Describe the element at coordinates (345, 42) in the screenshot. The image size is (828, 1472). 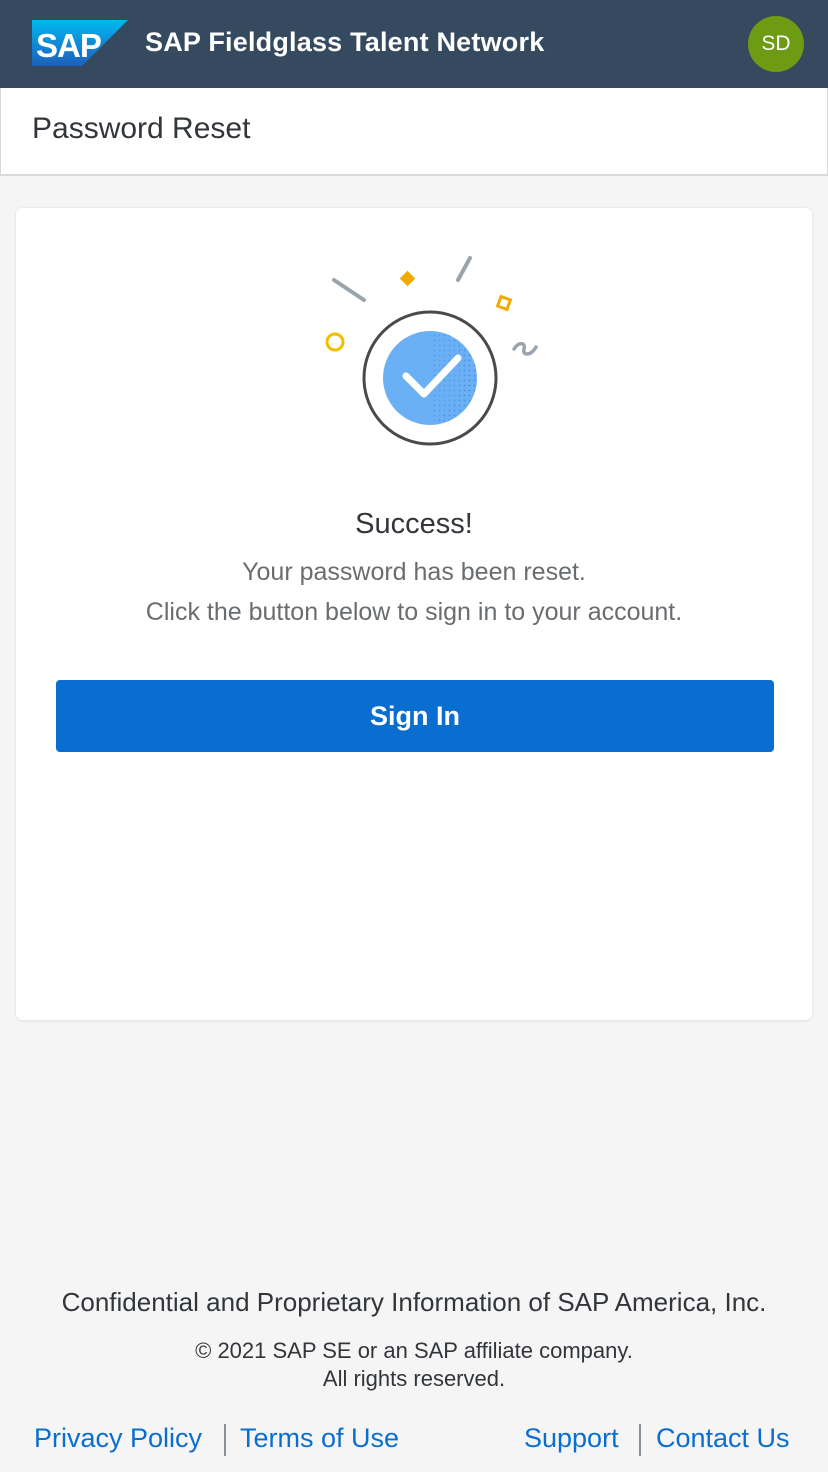
I see `app-title: SAP Fieldglass Talent Network` at that location.